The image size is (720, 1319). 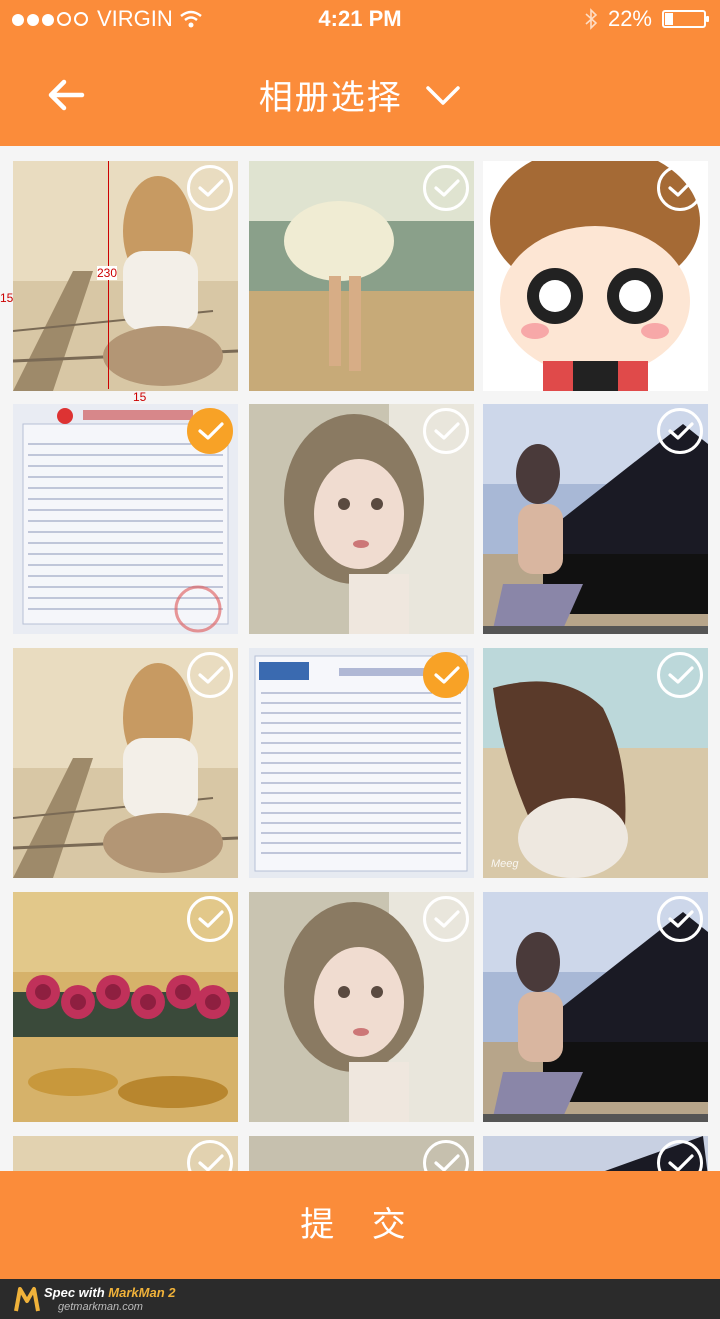 I want to click on markman-logo-icon, so click(x=27, y=1299).